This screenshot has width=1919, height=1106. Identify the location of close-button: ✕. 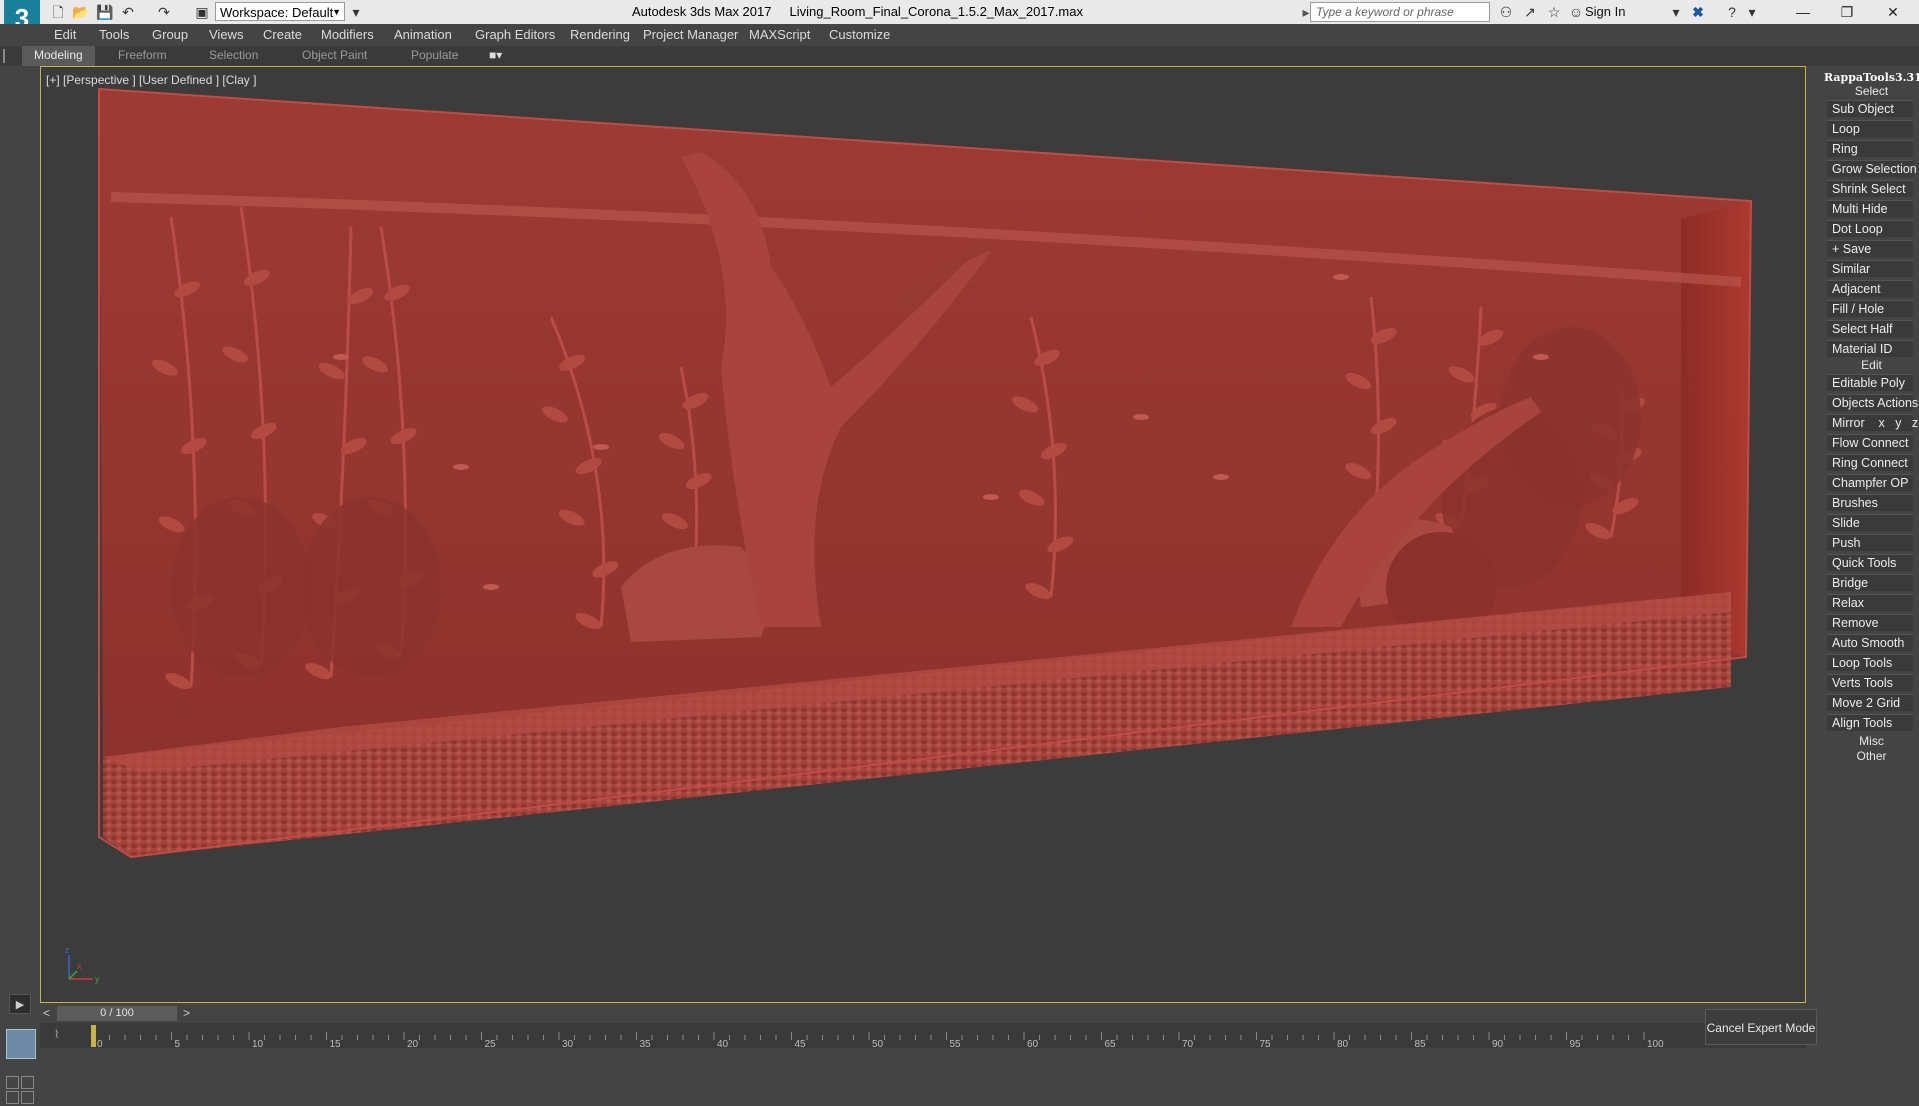
(1893, 12).